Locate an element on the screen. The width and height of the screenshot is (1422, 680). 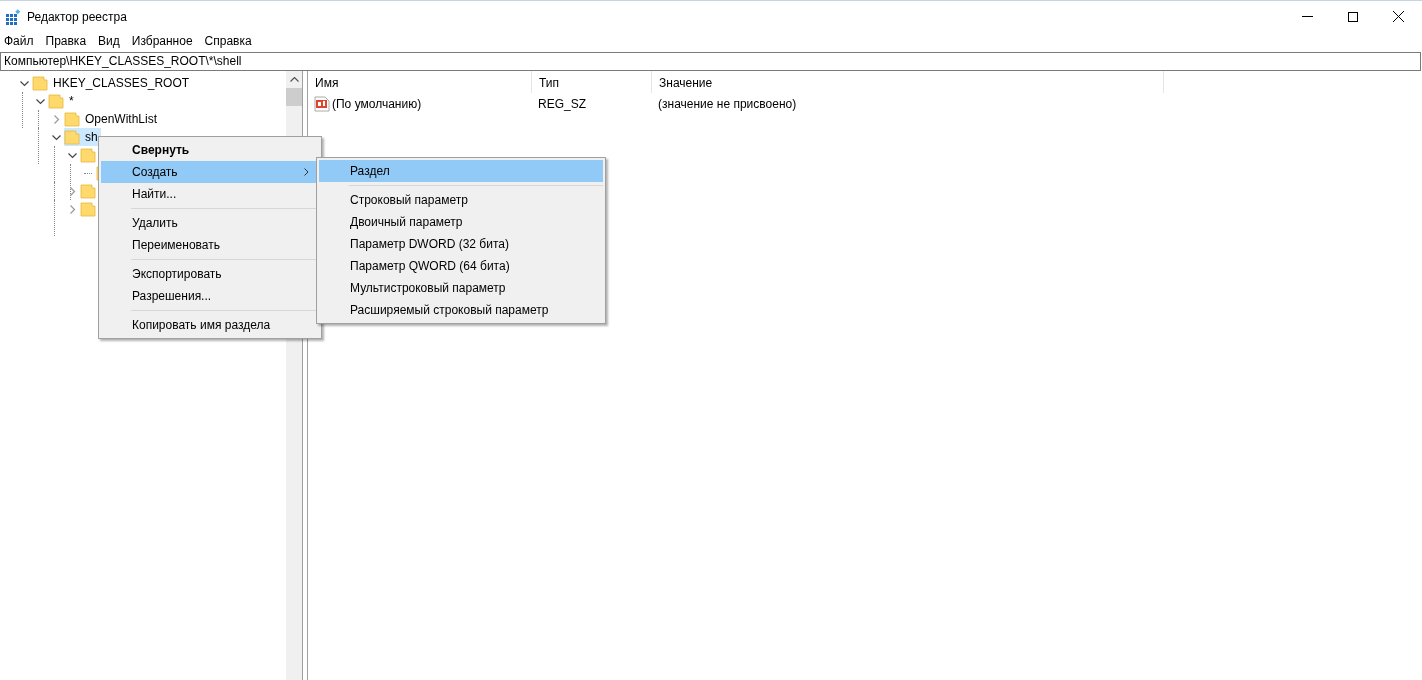
menu-bar-item: Справка is located at coordinates (228, 41).